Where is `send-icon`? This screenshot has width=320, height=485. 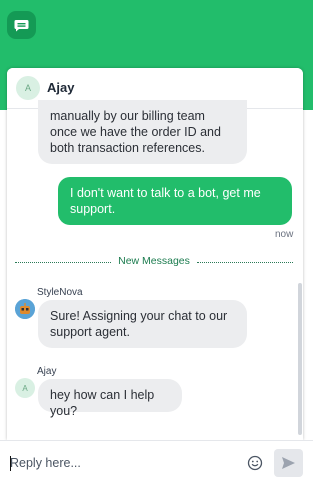
send-icon is located at coordinates (288, 463).